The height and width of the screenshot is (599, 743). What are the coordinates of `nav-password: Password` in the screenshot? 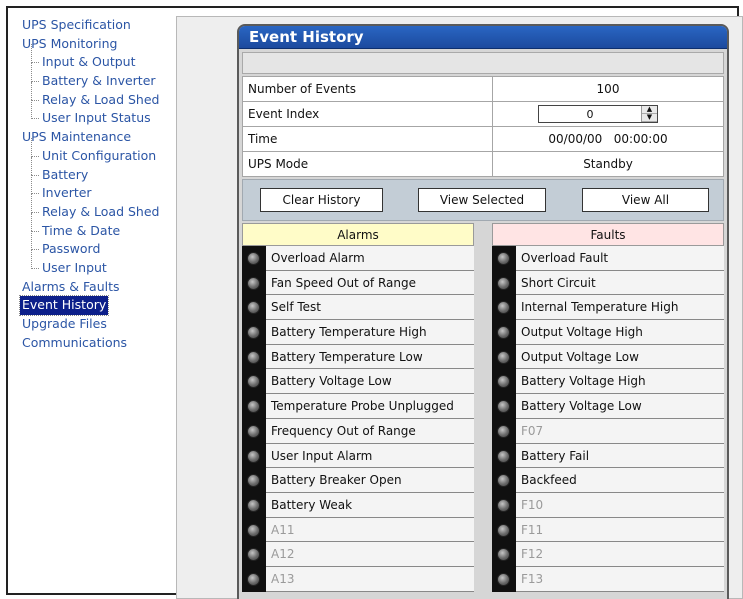 It's located at (93, 245).